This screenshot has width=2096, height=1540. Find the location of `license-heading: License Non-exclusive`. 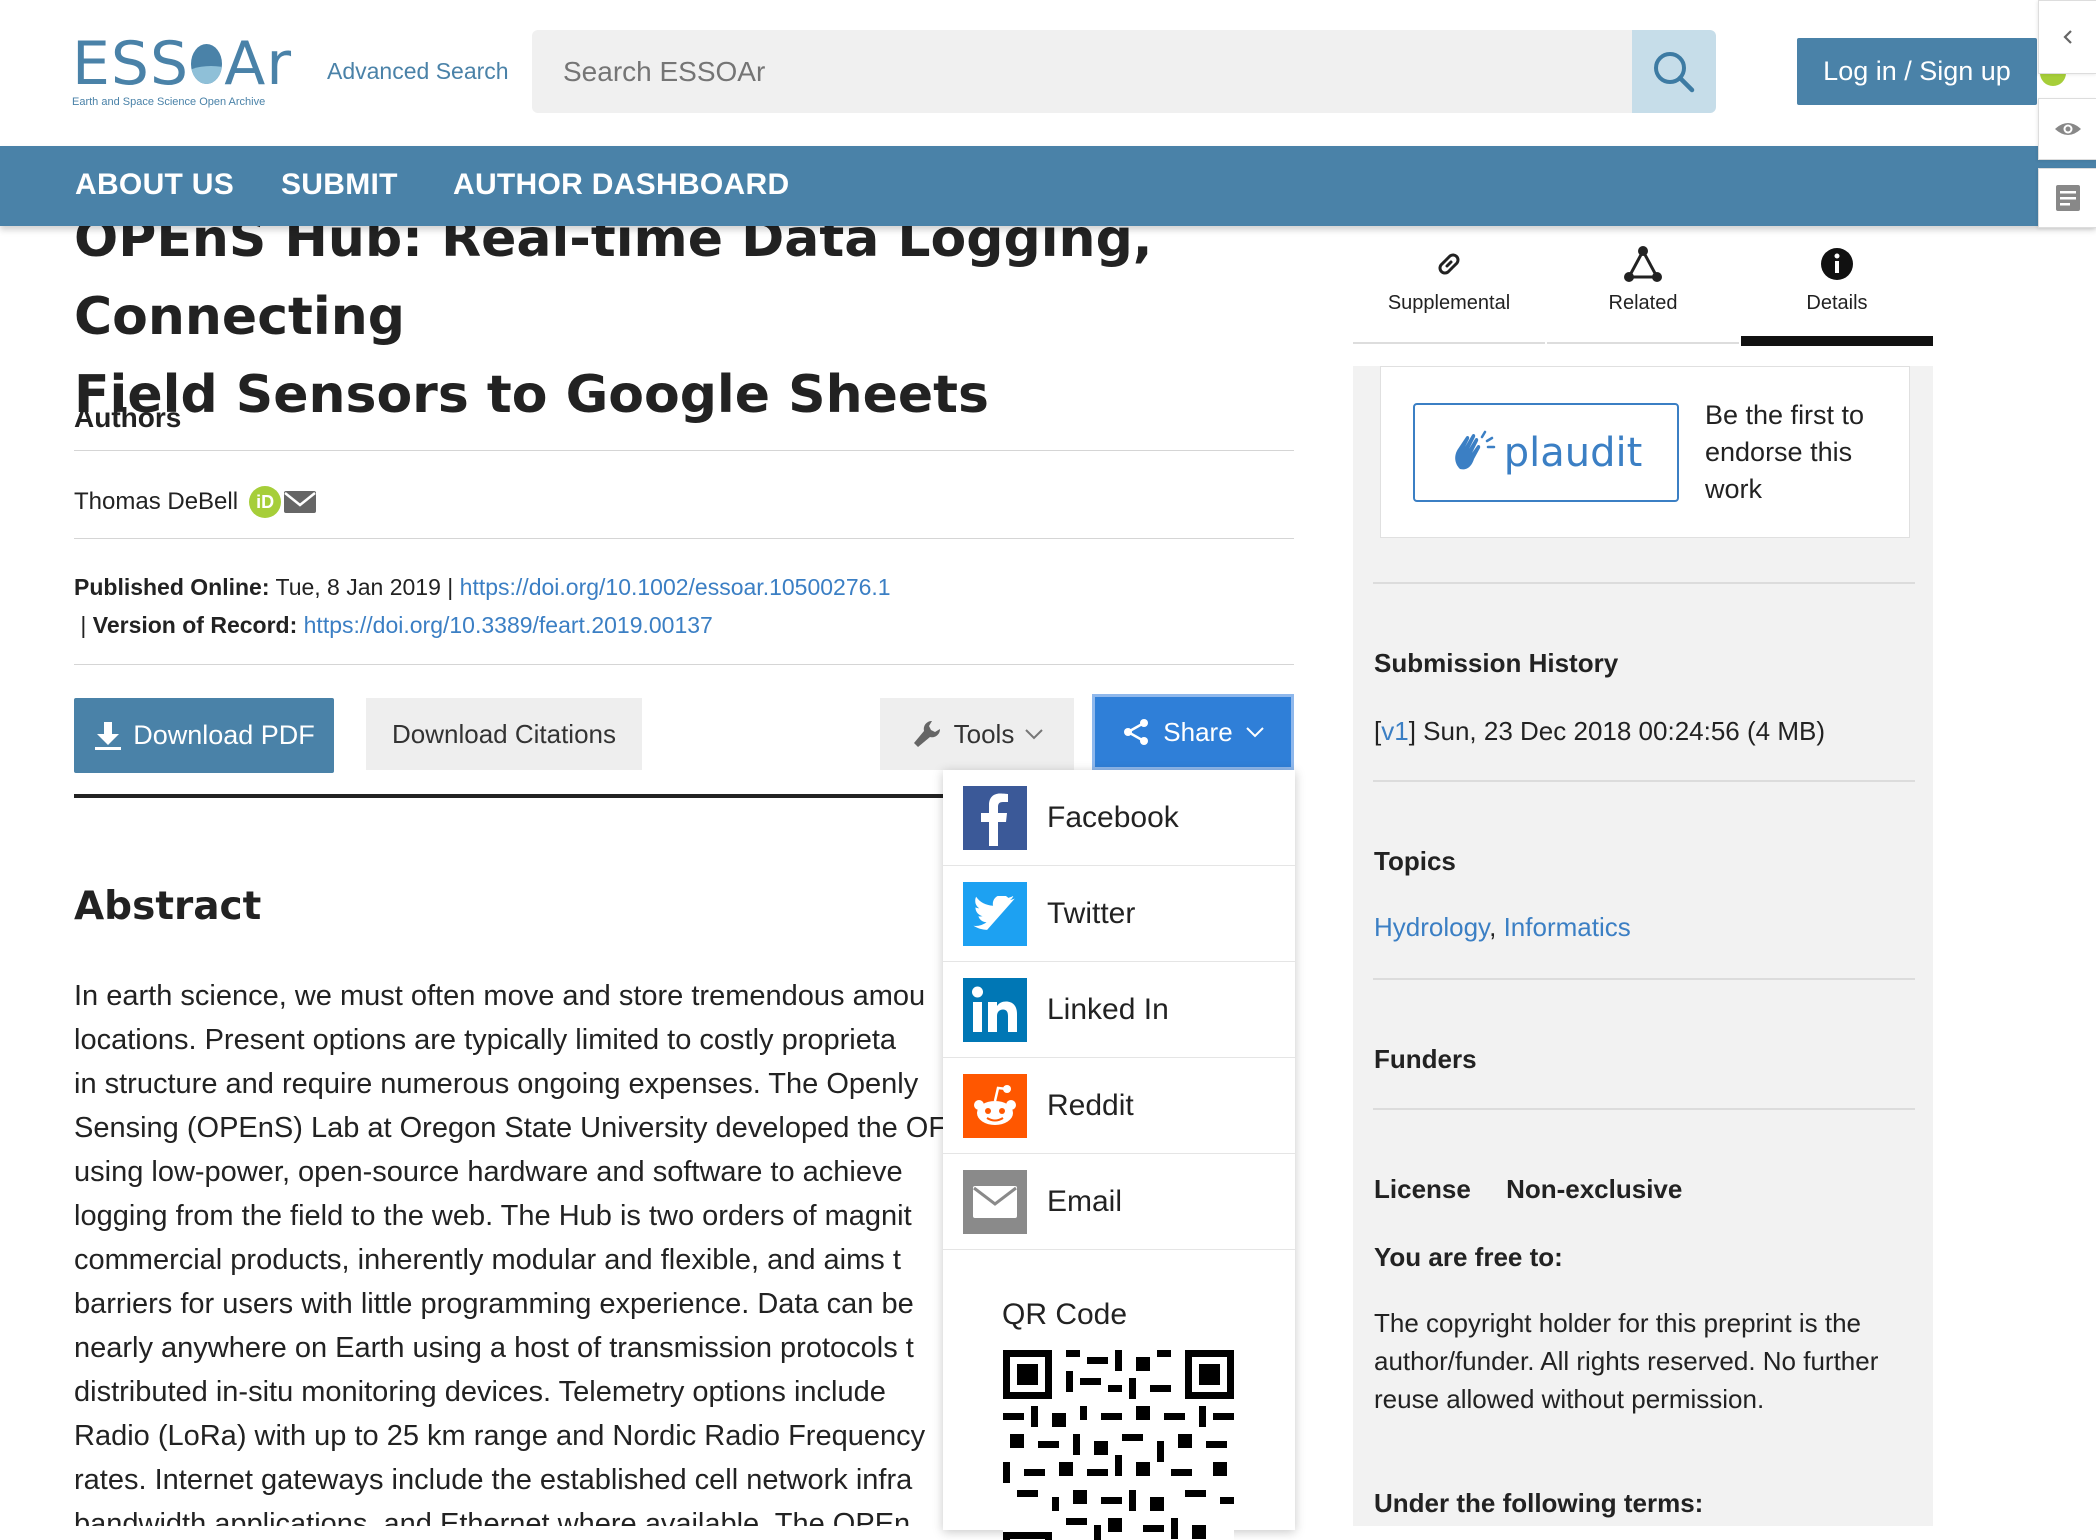

license-heading: License Non-exclusive is located at coordinates (1528, 1189).